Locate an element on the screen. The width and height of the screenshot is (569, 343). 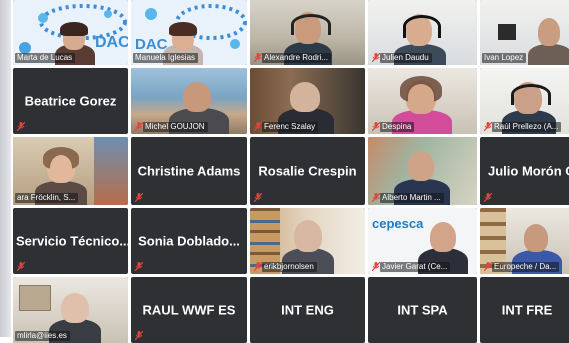
participant-tile: mlirla@iies.es is located at coordinates (70, 310).